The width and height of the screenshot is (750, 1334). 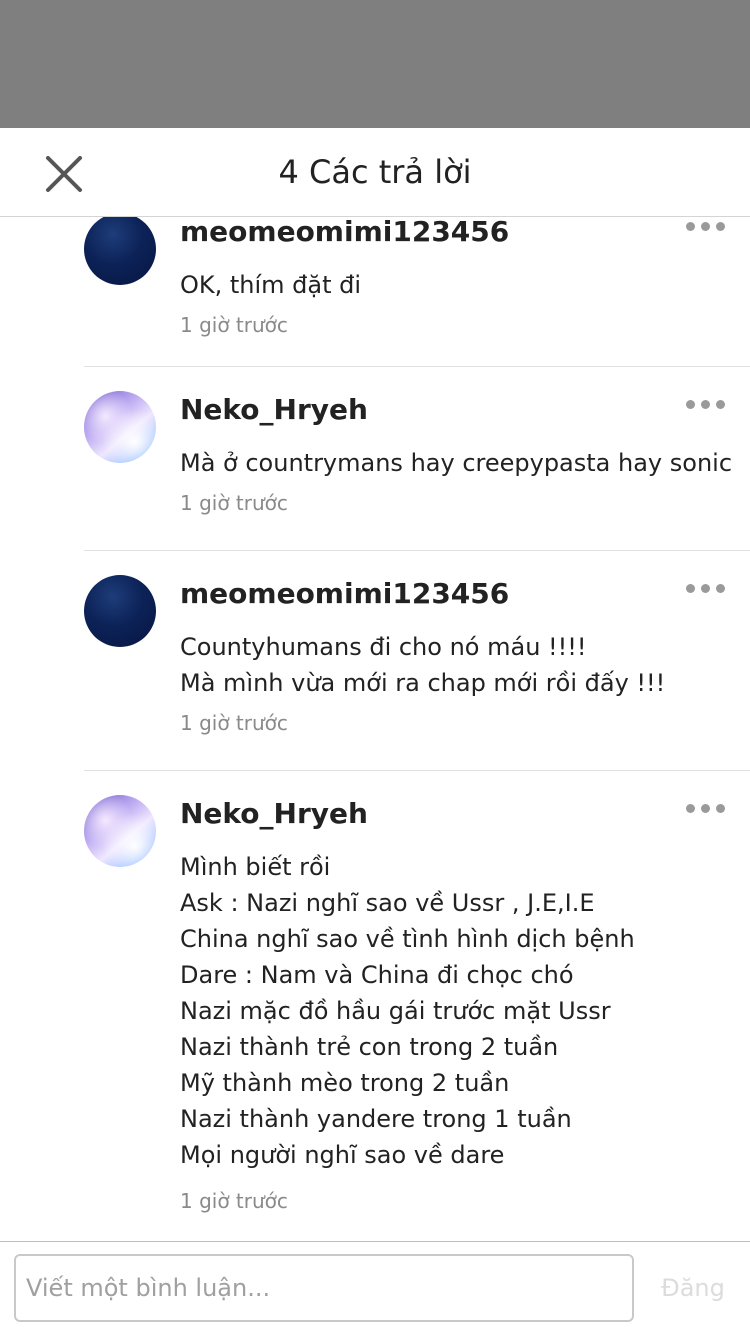 I want to click on reply-text-line: China nghĩ sao về tình hình dịch bệnh, so click(x=407, y=939).